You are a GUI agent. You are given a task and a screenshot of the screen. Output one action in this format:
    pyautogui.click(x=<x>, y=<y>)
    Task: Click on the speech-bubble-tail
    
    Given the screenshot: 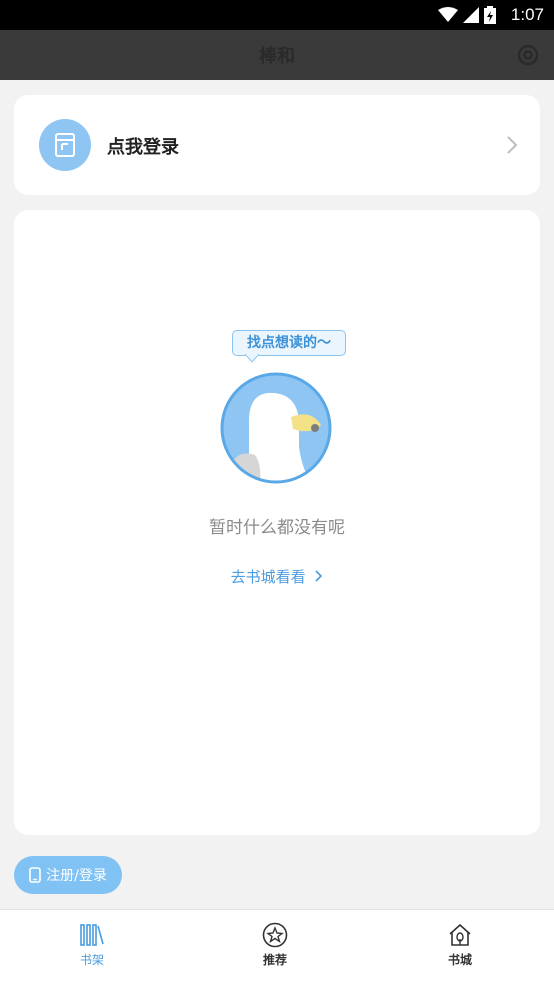 What is the action you would take?
    pyautogui.click(x=252, y=358)
    